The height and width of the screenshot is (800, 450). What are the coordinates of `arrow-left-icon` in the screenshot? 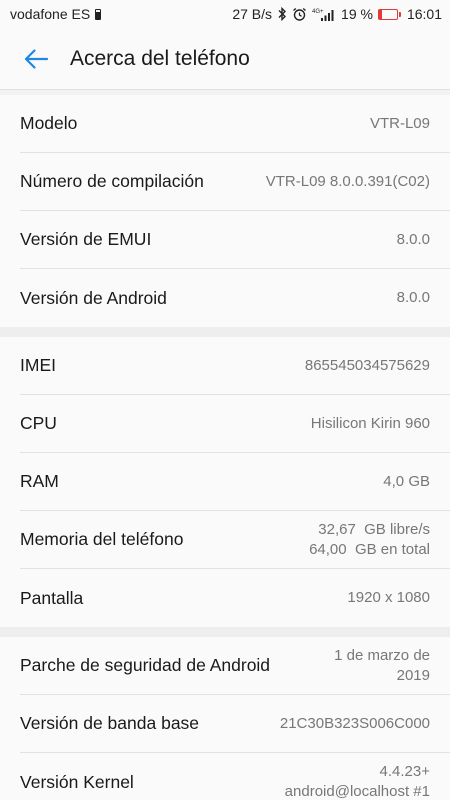 It's located at (36, 58).